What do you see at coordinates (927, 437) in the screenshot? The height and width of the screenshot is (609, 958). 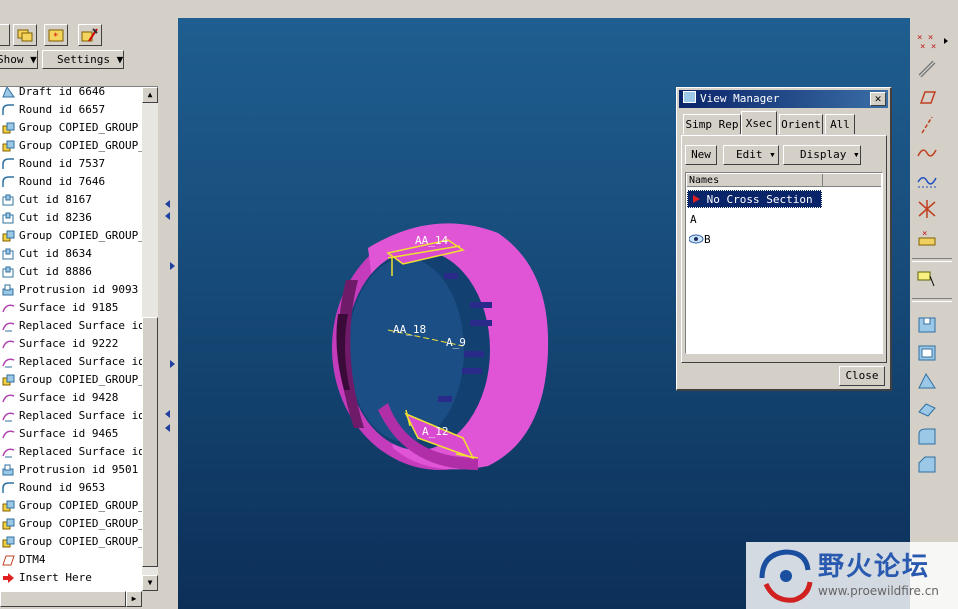 I see `round-tool-icon` at bounding box center [927, 437].